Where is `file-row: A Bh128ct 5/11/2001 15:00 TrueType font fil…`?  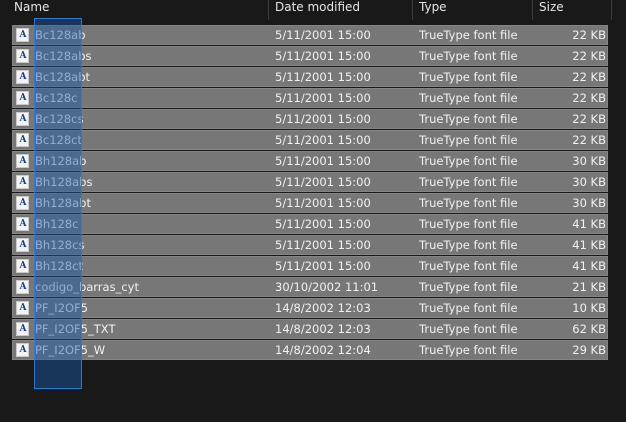 file-row: A Bh128ct 5/11/2001 15:00 TrueType font fil… is located at coordinates (310, 266).